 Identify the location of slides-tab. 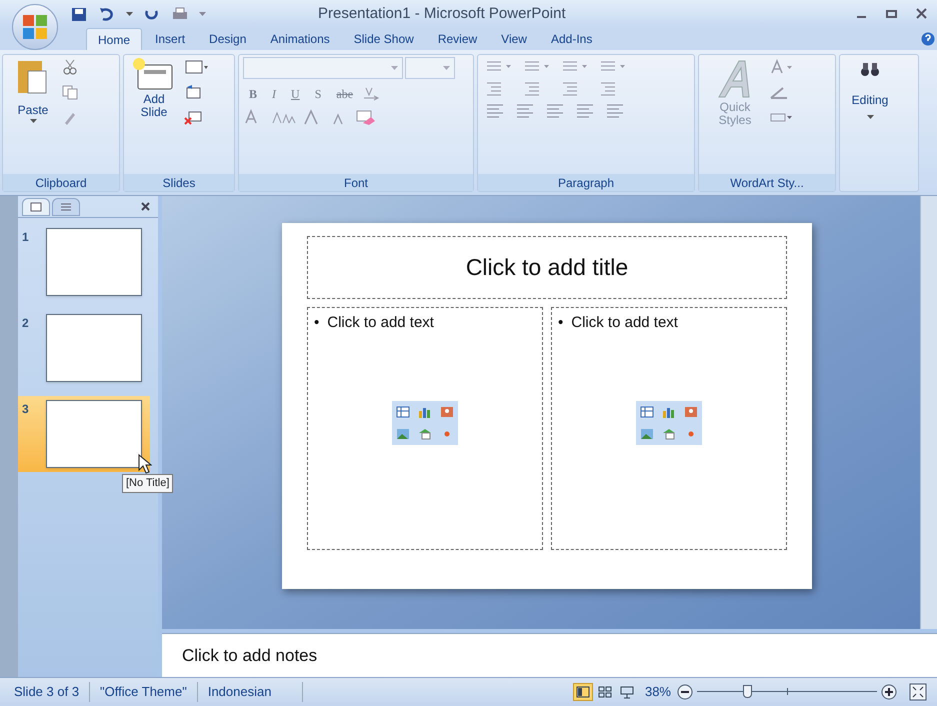
(36, 207).